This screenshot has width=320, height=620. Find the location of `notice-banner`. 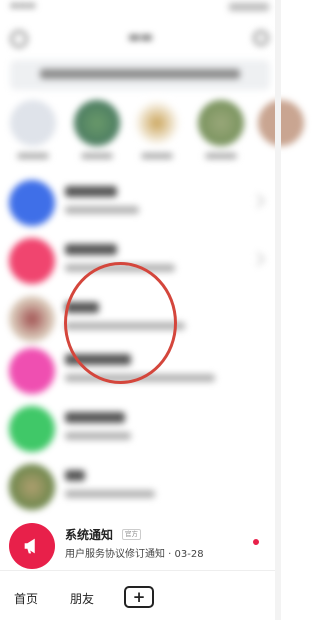

notice-banner is located at coordinates (140, 75).